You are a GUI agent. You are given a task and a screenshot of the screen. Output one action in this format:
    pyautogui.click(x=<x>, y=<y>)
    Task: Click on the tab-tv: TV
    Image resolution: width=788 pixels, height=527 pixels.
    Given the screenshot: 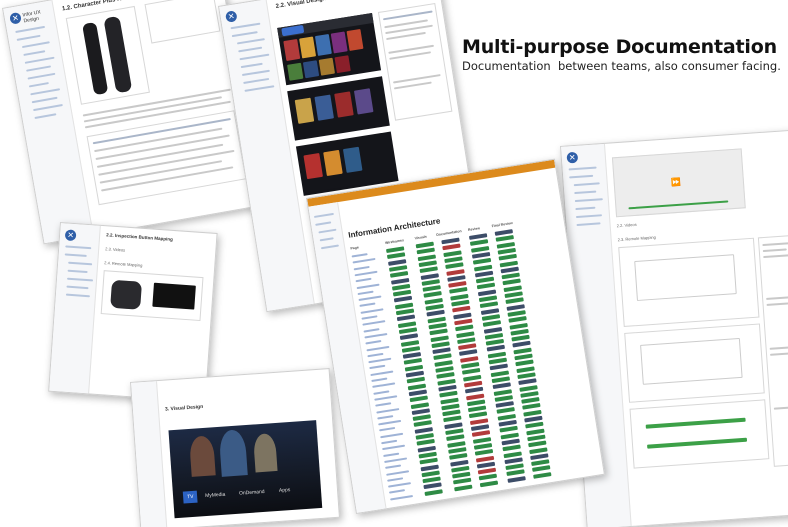 What is the action you would take?
    pyautogui.click(x=190, y=497)
    